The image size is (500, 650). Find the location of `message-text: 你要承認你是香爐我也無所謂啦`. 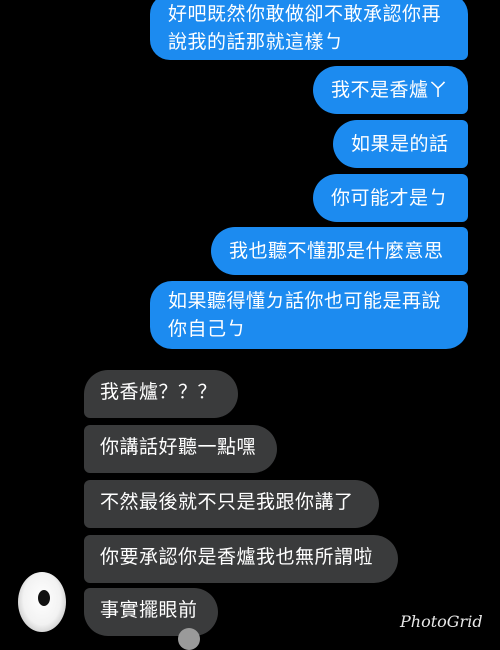

message-text: 你要承認你是香爐我也無所謂啦 is located at coordinates (237, 557).